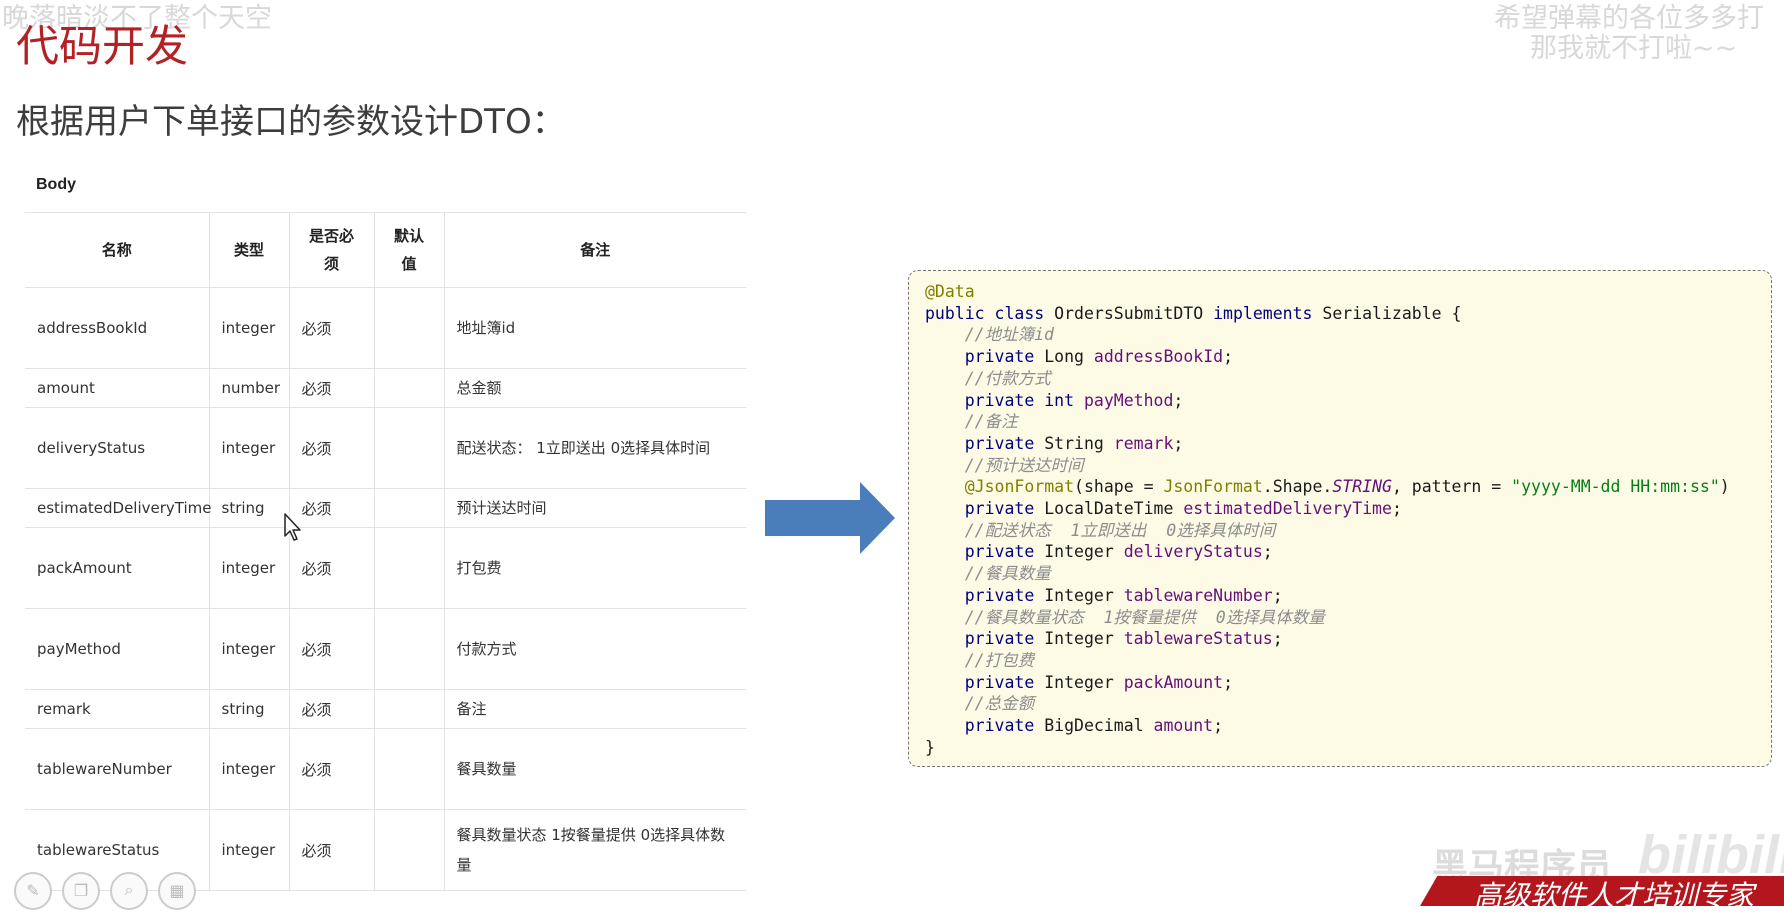 This screenshot has height=914, width=1784. What do you see at coordinates (117, 709) in the screenshot?
I see `cell-name: remark` at bounding box center [117, 709].